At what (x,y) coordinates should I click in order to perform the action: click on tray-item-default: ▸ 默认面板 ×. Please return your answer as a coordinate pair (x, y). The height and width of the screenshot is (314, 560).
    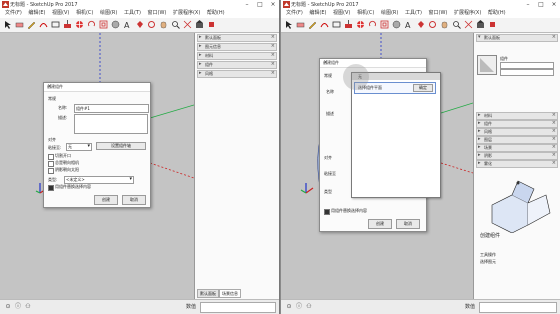
    Looking at the image, I should click on (237, 38).